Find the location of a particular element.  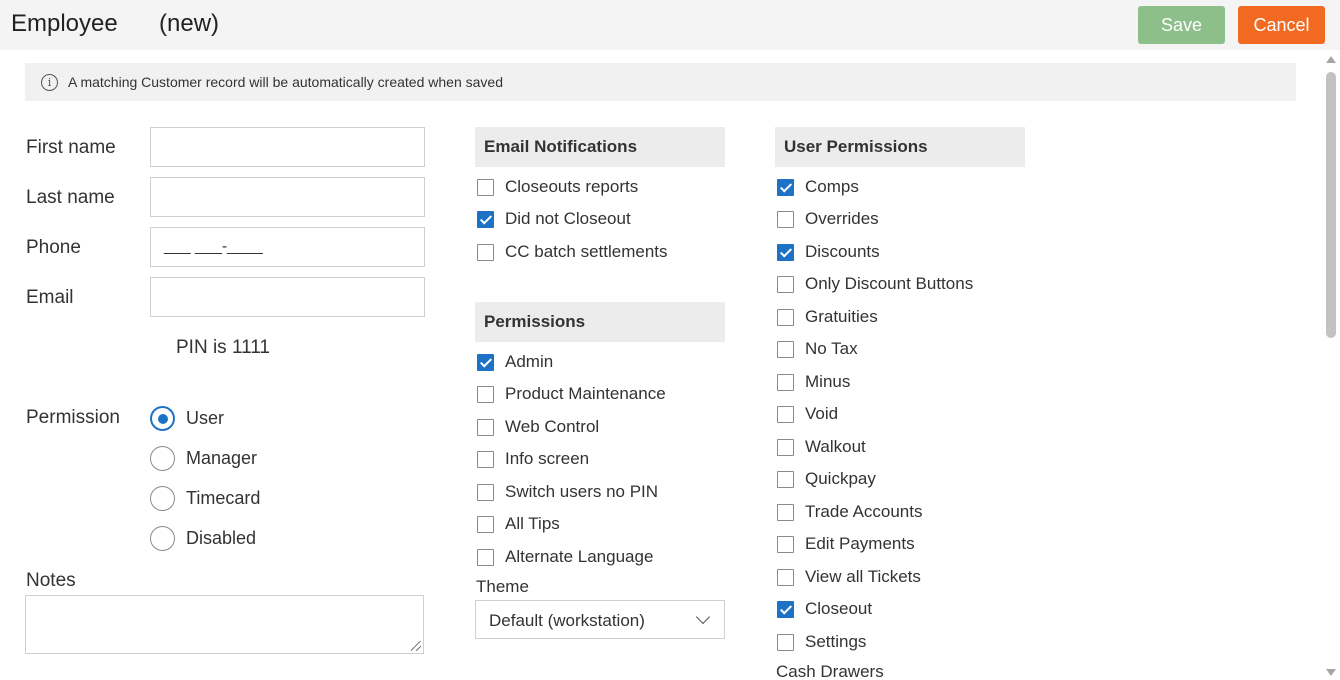

cash-drawers-label: Cash Drawers is located at coordinates (830, 671).